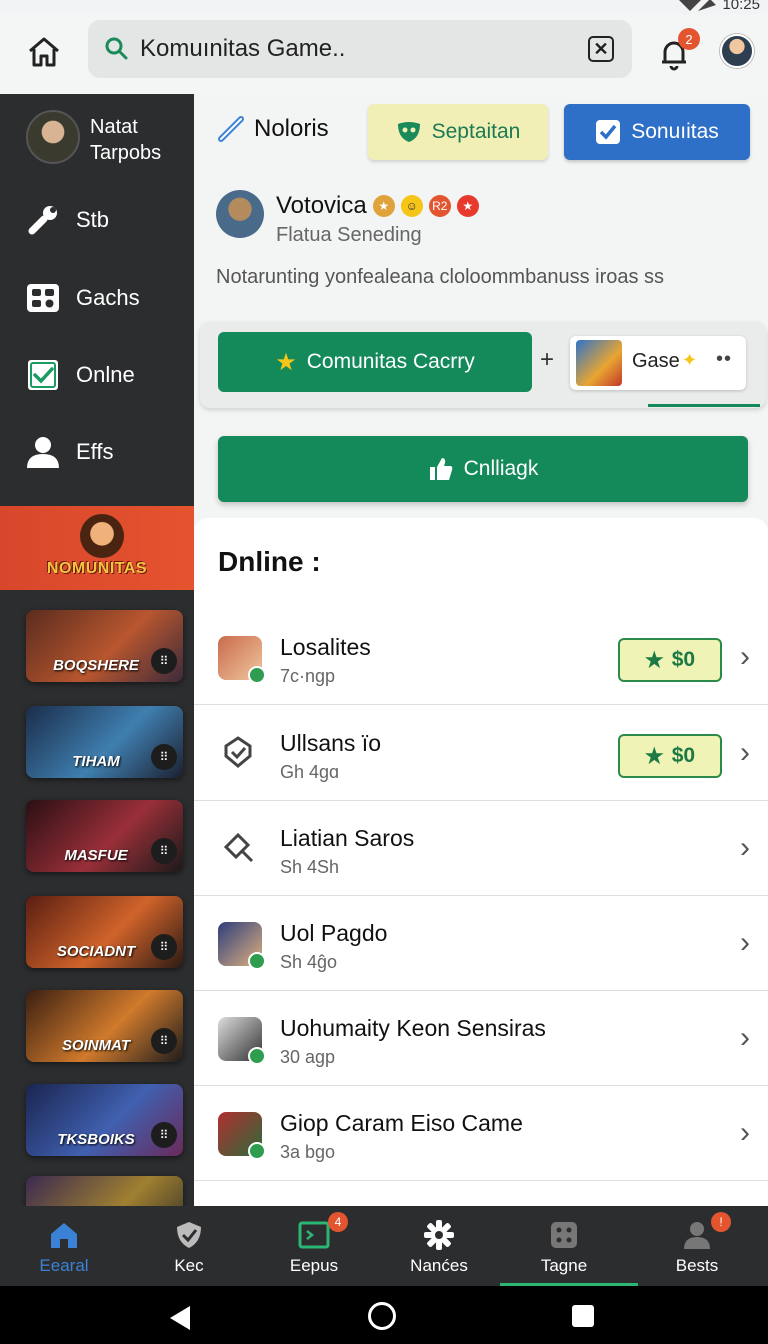 This screenshot has height=1344, width=768. I want to click on search-input, so click(350, 49).